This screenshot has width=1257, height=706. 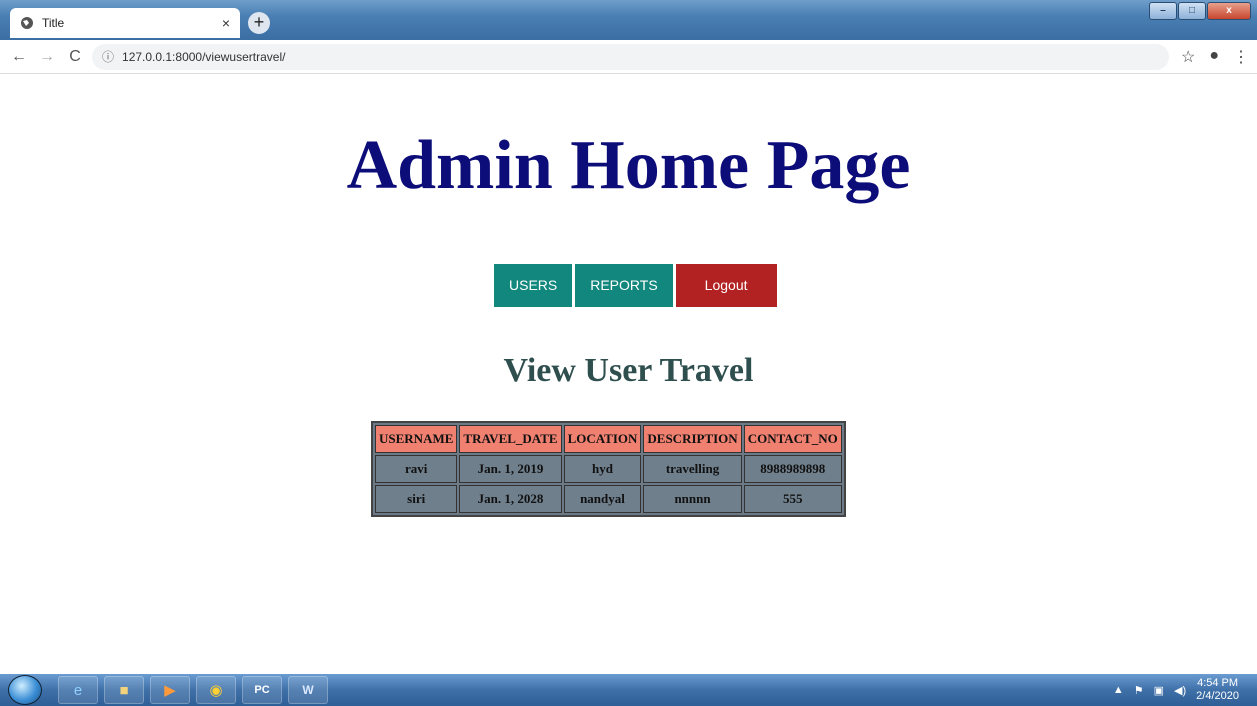 What do you see at coordinates (124, 690) in the screenshot?
I see `file-explorer-icon: ■` at bounding box center [124, 690].